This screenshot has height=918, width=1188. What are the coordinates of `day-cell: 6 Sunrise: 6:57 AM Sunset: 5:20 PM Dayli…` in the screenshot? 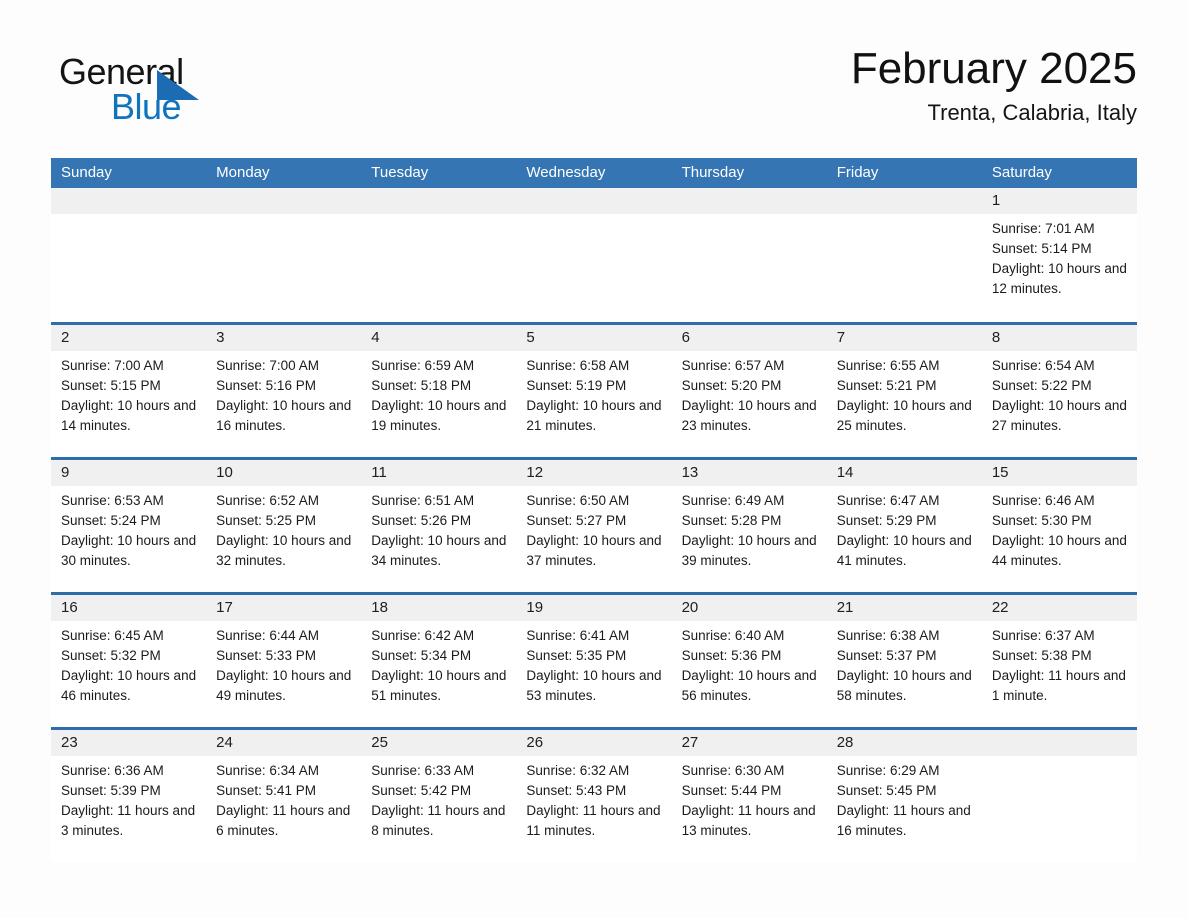 It's located at (749, 391).